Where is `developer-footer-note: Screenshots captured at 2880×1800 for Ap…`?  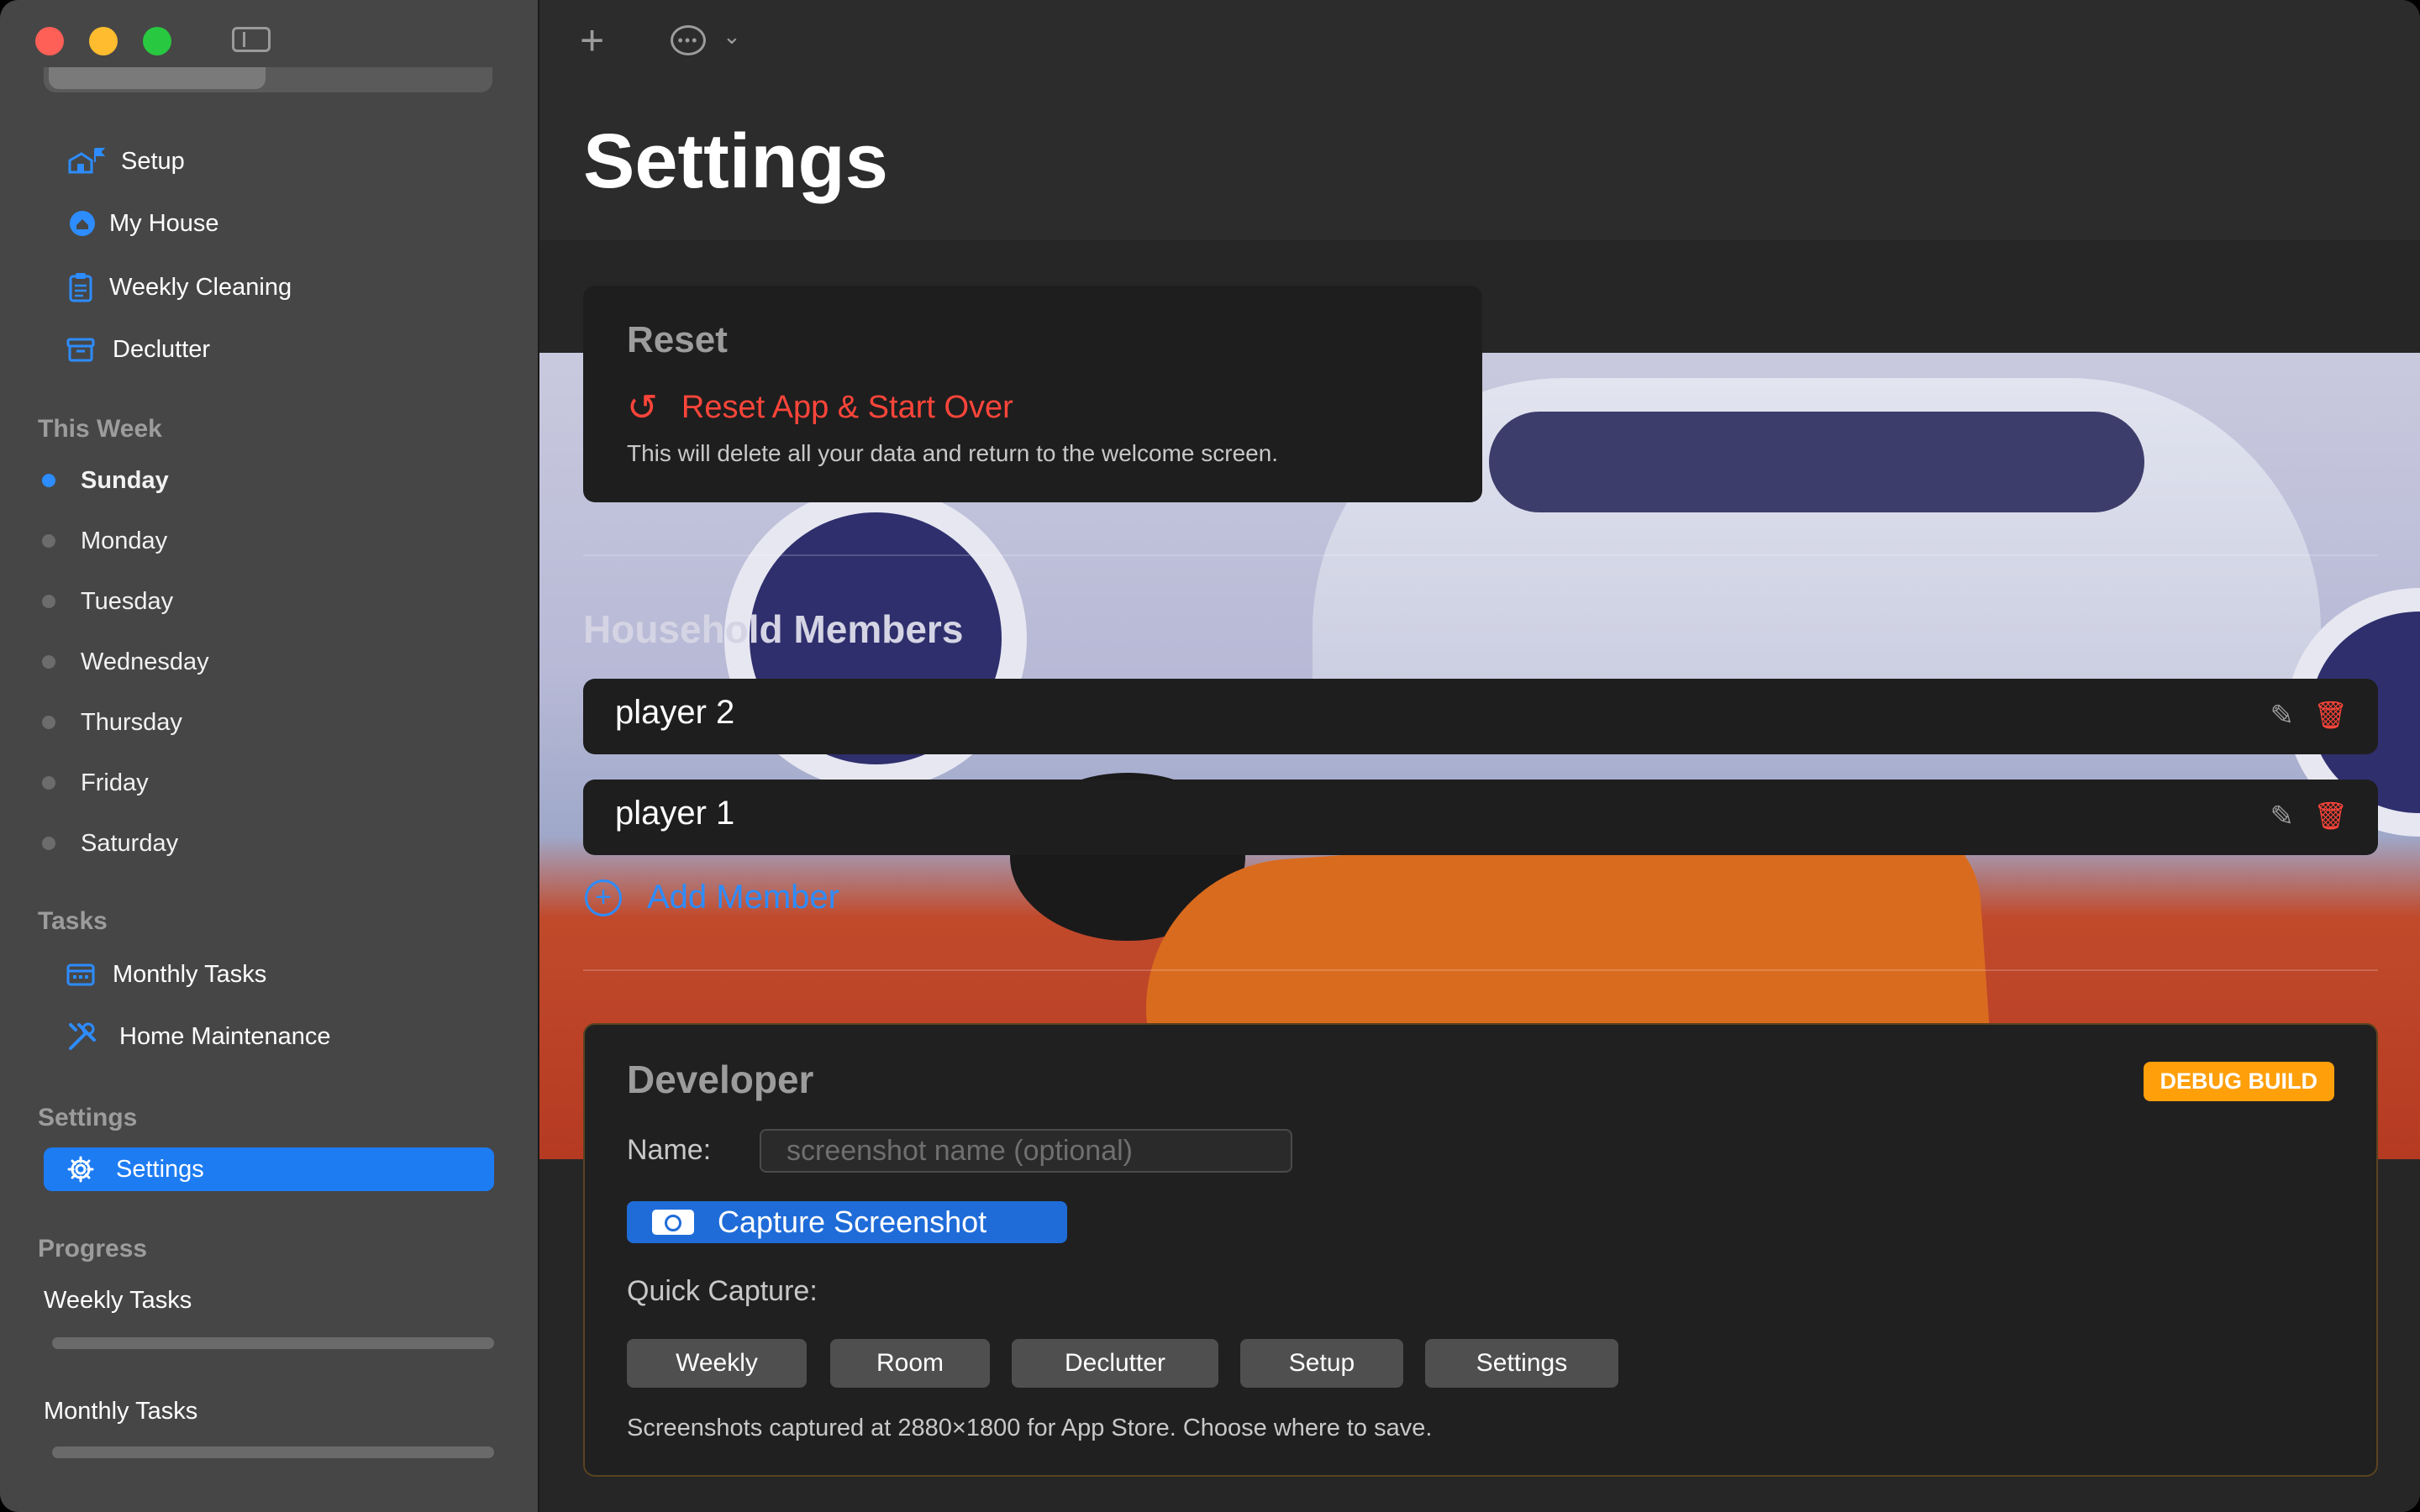 developer-footer-note: Screenshots captured at 2880×1800 for Ap… is located at coordinates (1030, 1428).